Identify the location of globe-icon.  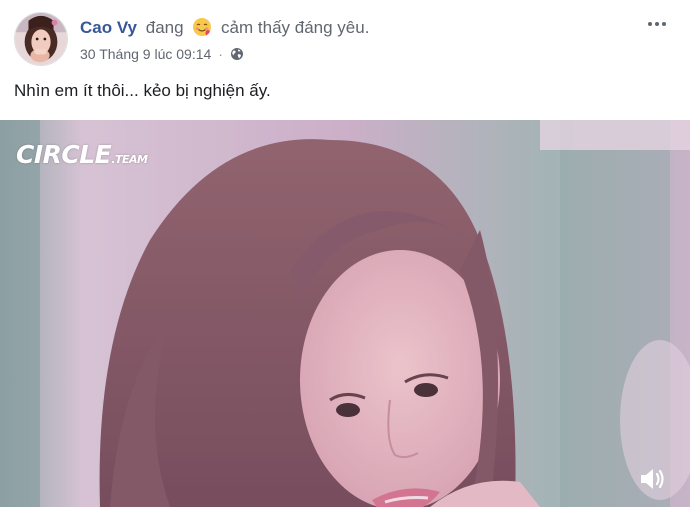
(237, 54).